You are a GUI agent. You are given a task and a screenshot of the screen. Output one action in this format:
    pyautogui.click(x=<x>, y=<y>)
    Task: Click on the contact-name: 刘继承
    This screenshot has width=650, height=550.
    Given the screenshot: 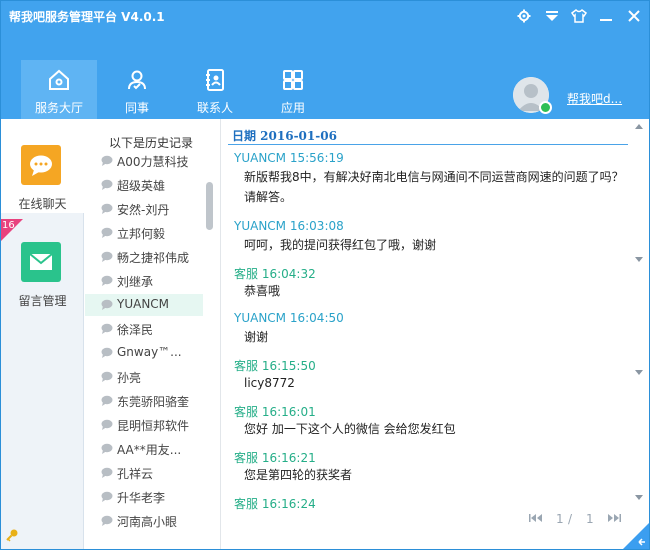 What is the action you would take?
    pyautogui.click(x=135, y=282)
    